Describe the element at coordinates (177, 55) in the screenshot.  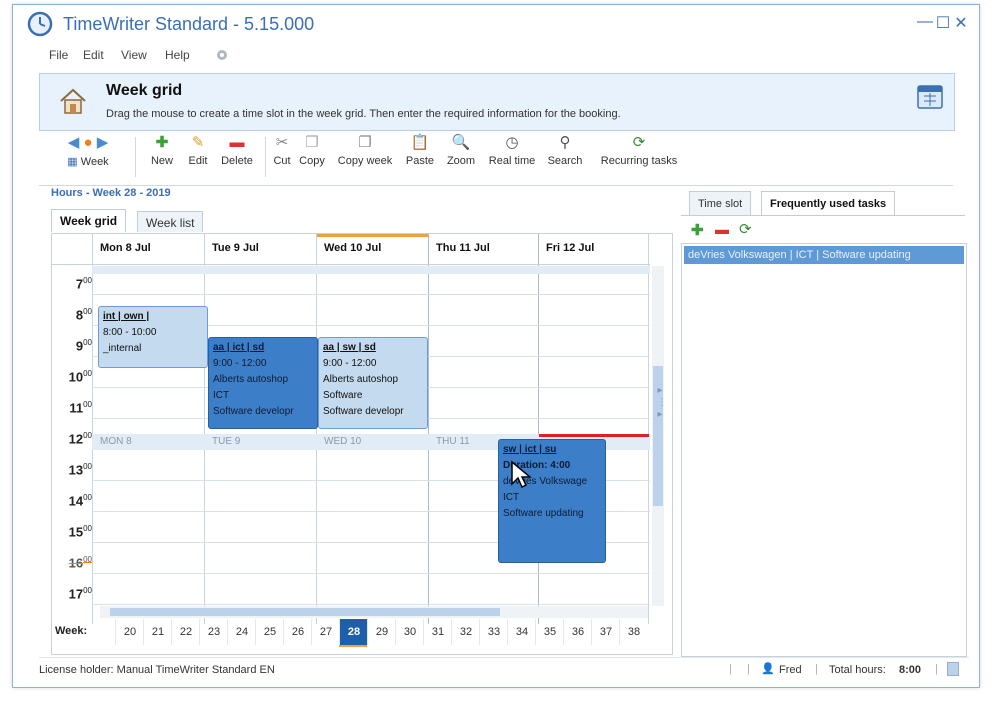
I see `menu-help: Help` at that location.